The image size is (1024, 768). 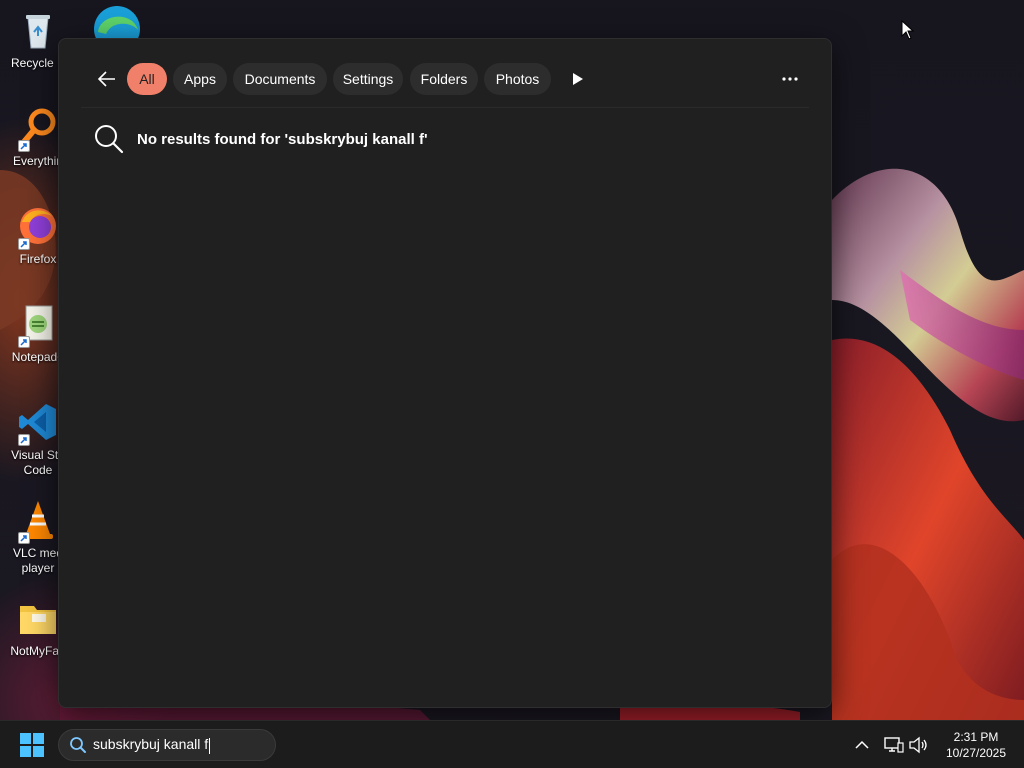 I want to click on back-button, so click(x=107, y=79).